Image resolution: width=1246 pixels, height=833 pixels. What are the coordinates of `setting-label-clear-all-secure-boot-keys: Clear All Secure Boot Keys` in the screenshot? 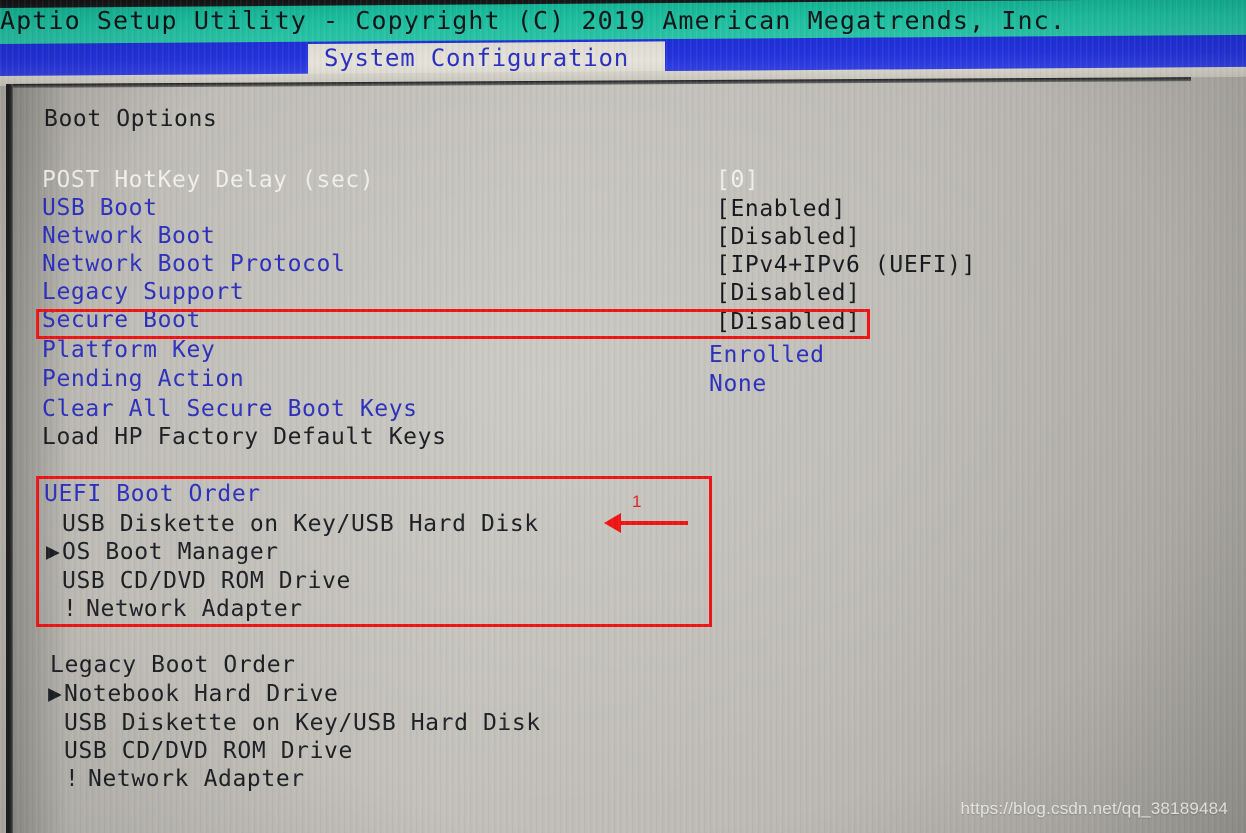 It's located at (230, 409).